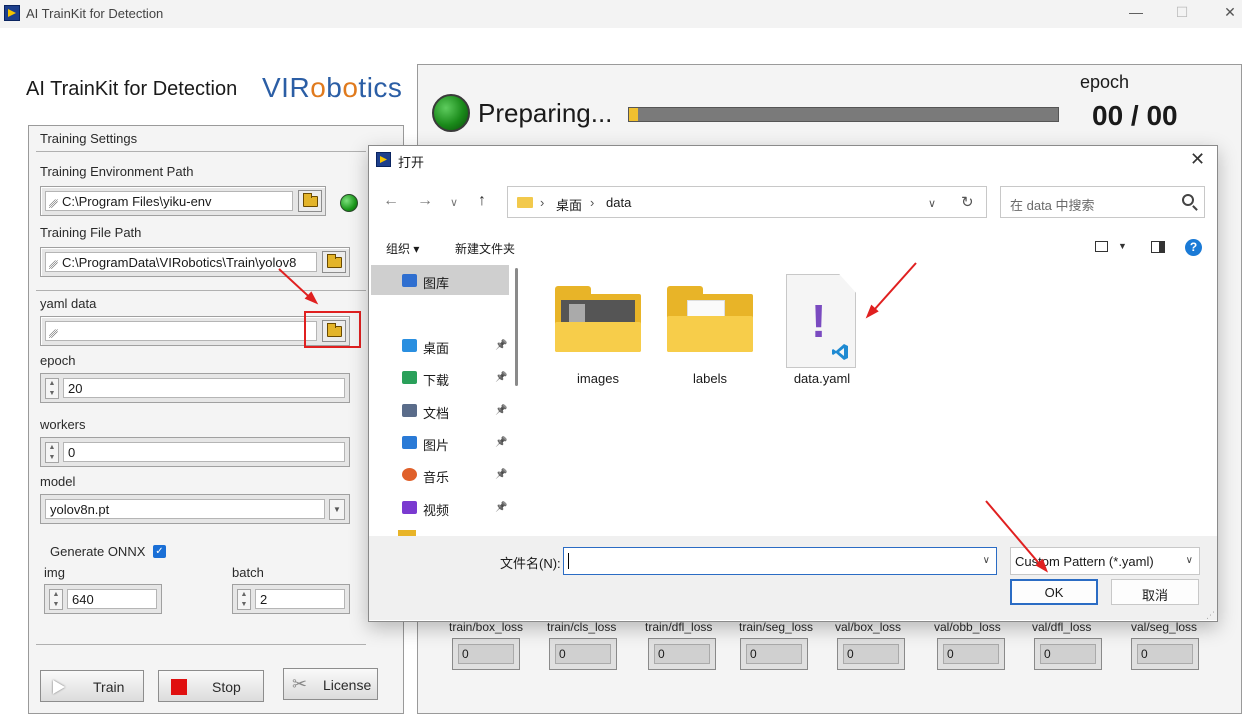 The width and height of the screenshot is (1242, 714). I want to click on help-icon: ?, so click(1193, 247).